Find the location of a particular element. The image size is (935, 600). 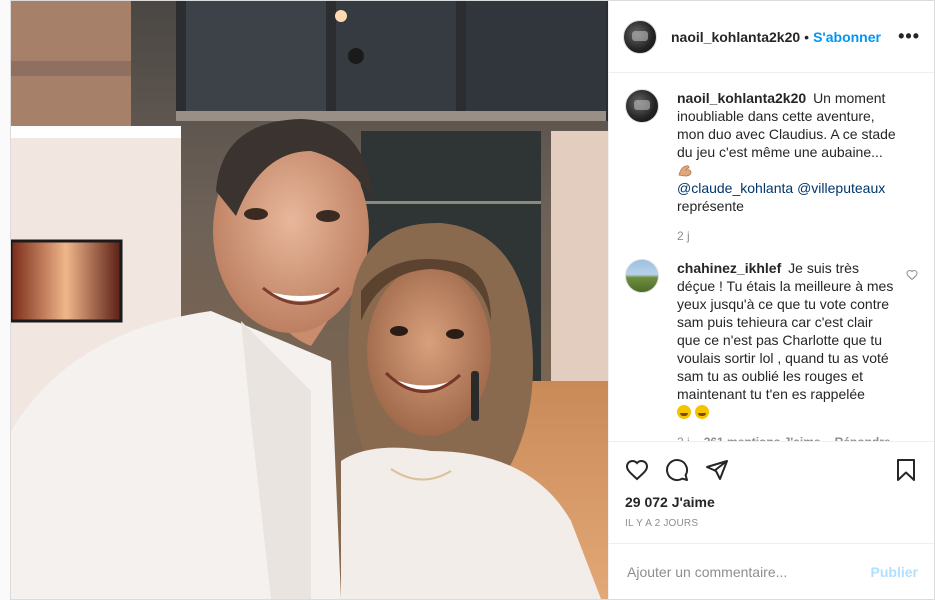

add-comment-bar: Publier is located at coordinates (771, 571).